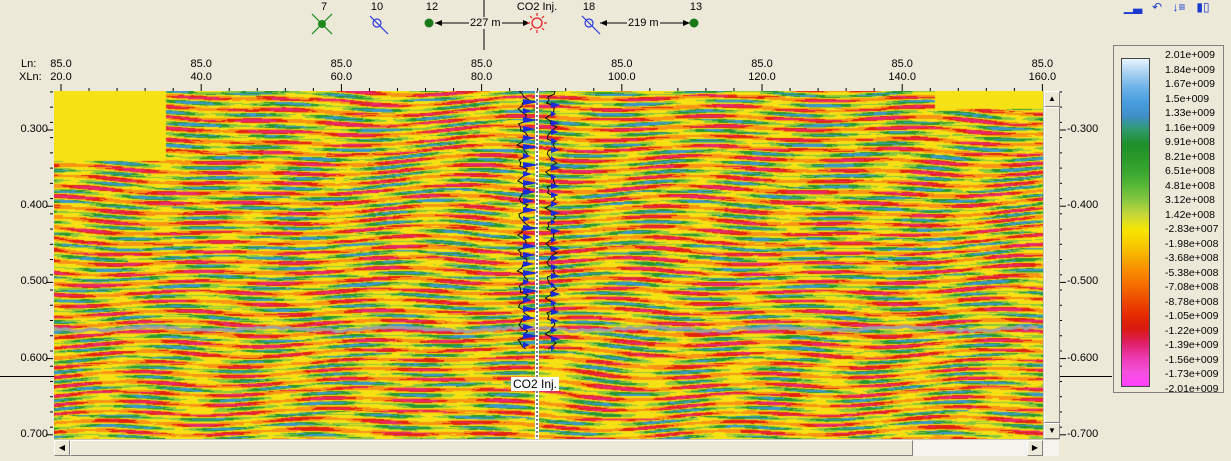 The image size is (1231, 461). What do you see at coordinates (62, 448) in the screenshot?
I see `scroll-left-button: ◀` at bounding box center [62, 448].